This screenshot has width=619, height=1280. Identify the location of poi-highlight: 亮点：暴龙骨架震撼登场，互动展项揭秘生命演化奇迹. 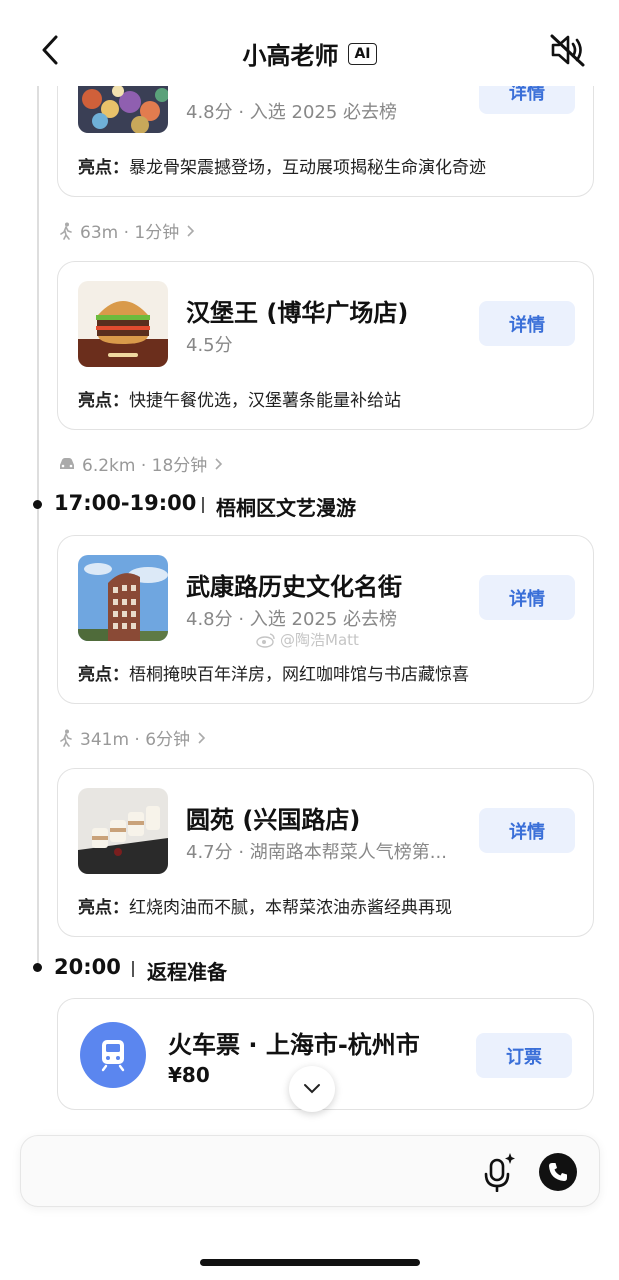
(282, 165).